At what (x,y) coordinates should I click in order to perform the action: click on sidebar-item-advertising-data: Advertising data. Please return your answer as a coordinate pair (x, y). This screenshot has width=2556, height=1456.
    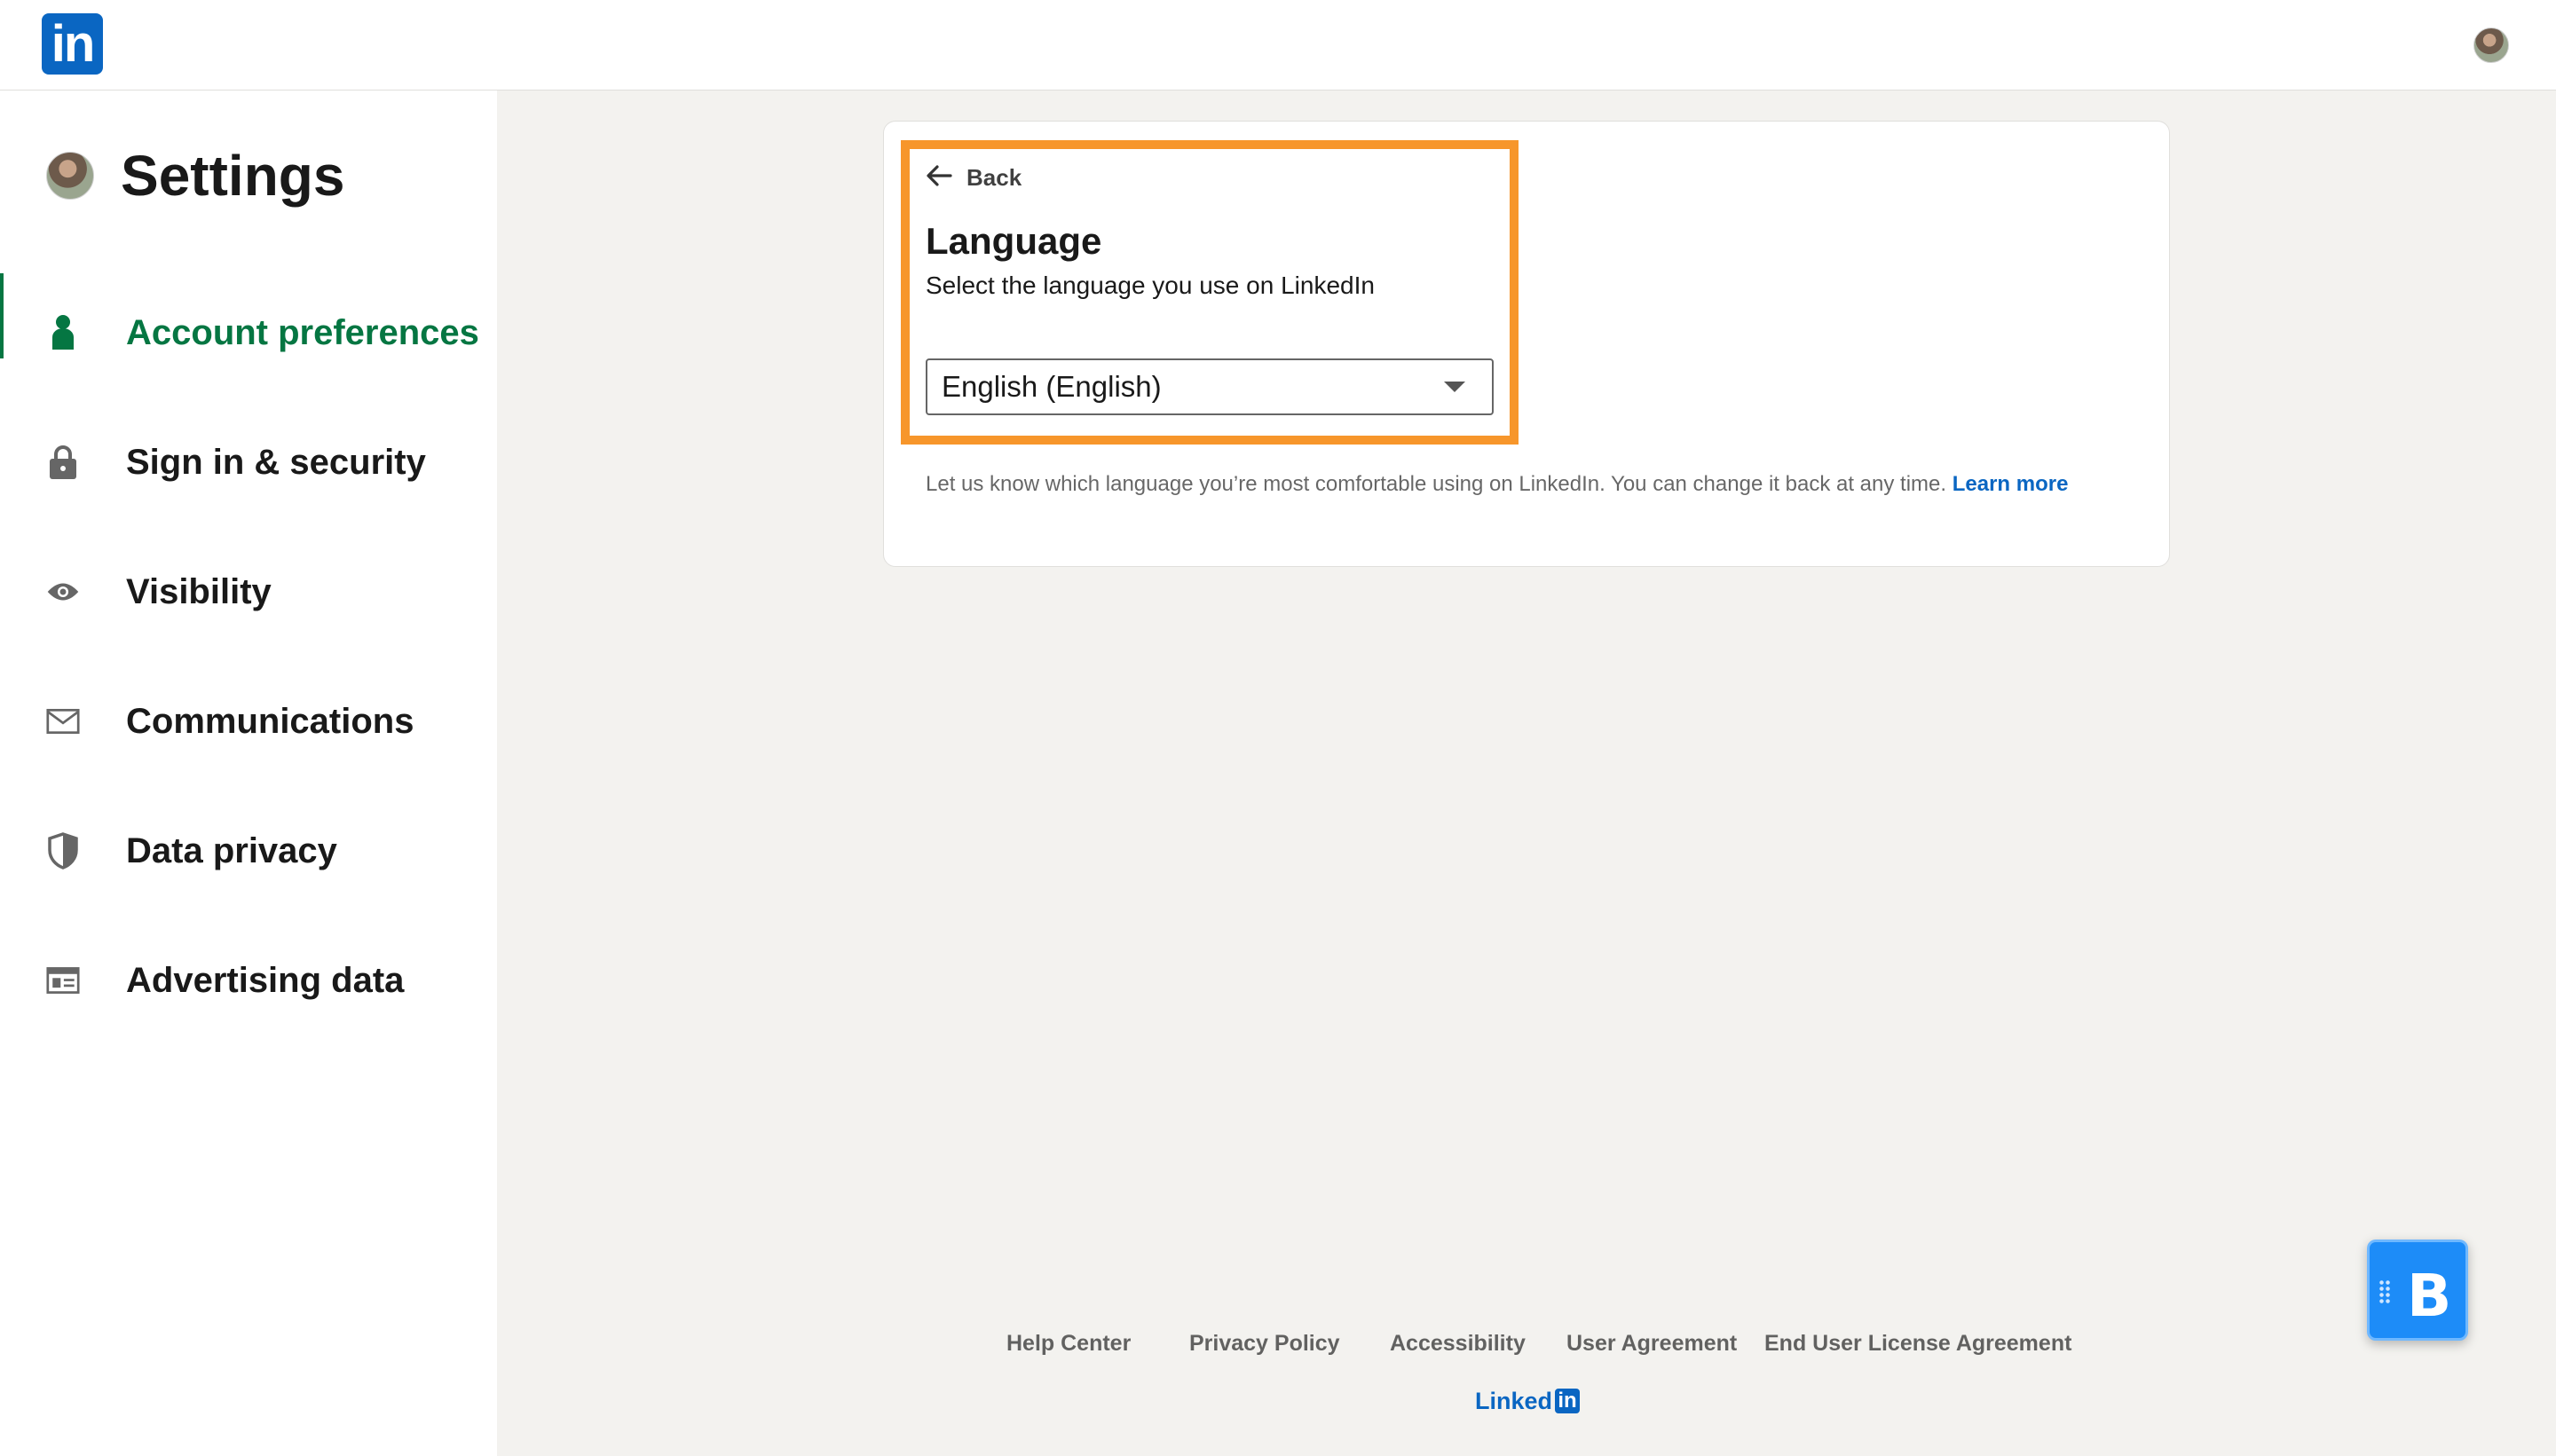
    Looking at the image, I should click on (248, 980).